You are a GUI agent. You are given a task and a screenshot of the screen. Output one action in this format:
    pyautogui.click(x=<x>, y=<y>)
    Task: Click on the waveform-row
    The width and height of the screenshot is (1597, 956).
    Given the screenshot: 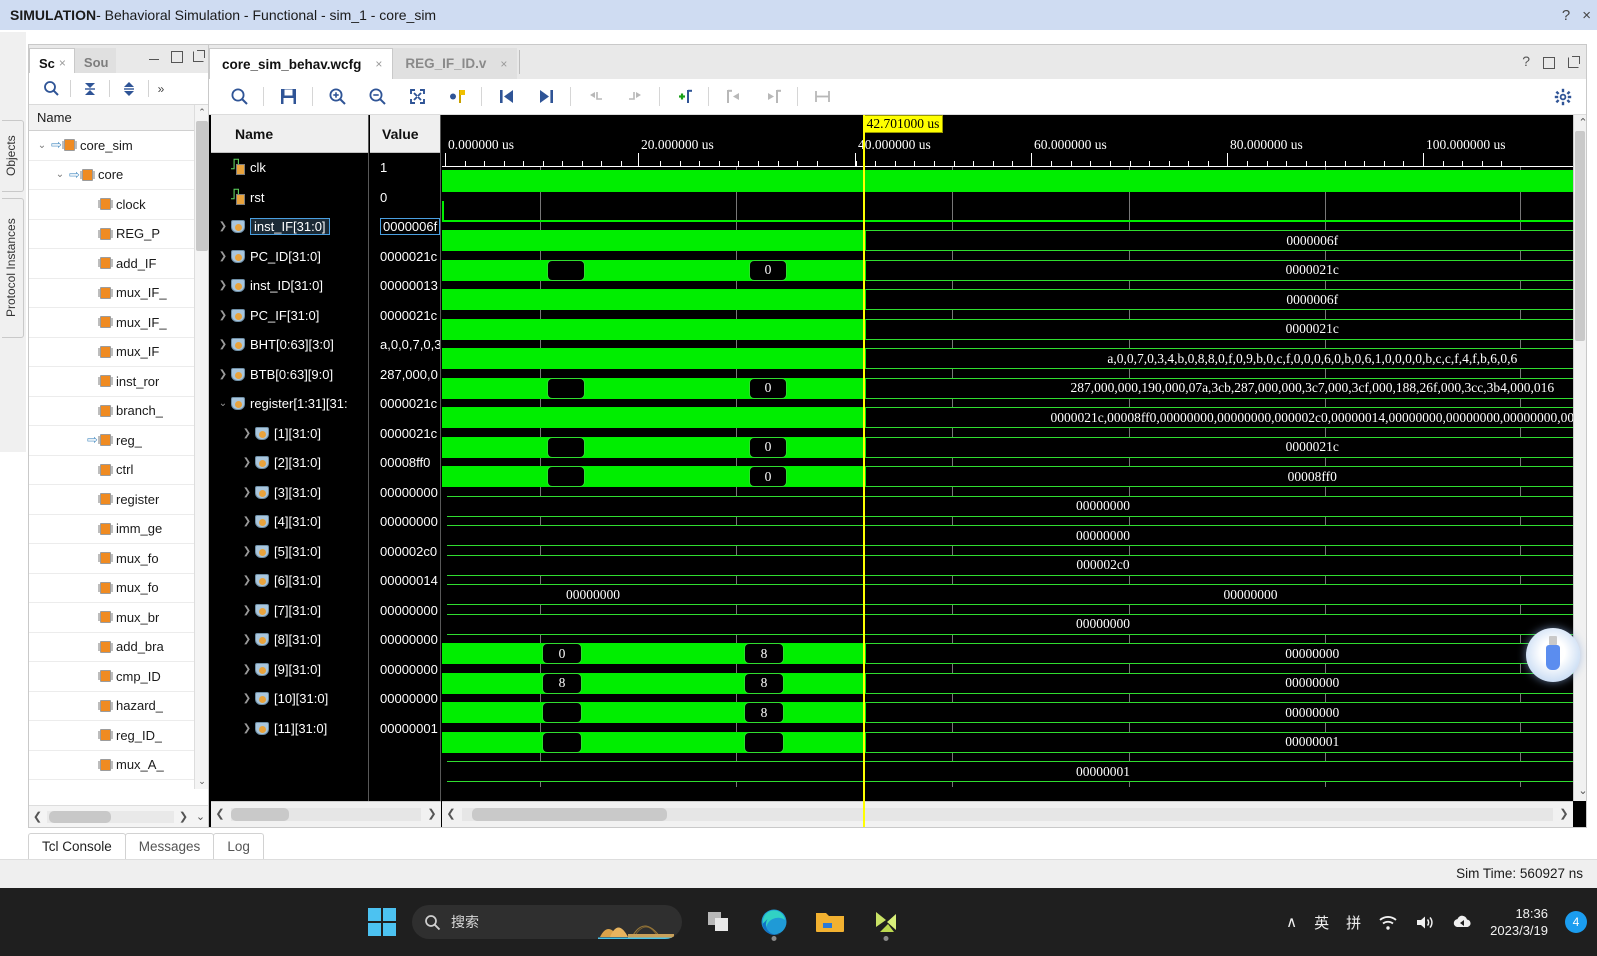 What is the action you would take?
    pyautogui.click(x=1007, y=211)
    